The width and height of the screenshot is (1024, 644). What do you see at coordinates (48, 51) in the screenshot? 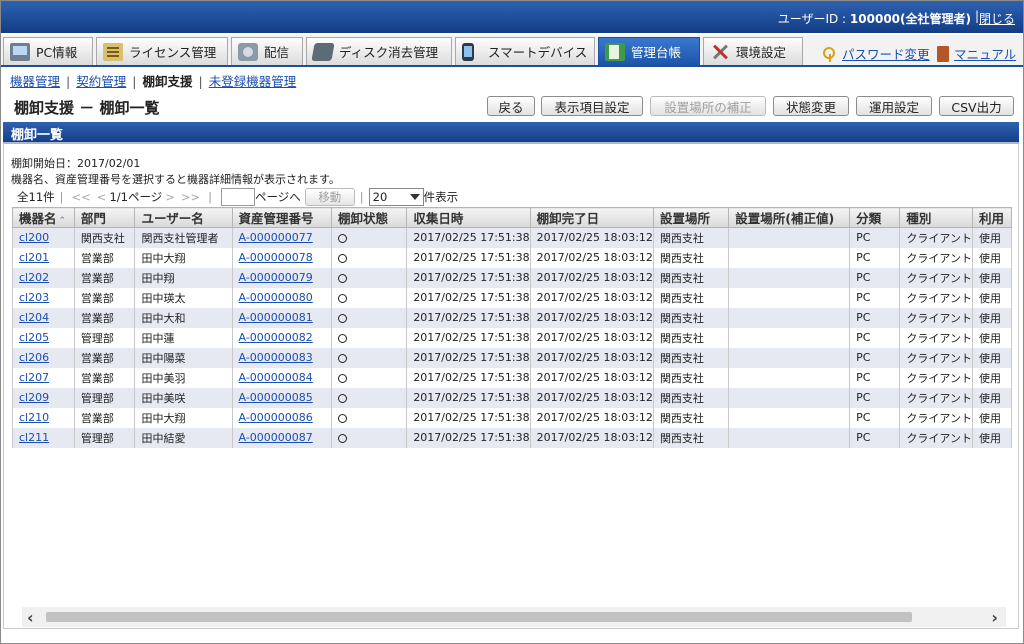
I see `tab-pc-info: PC情報` at bounding box center [48, 51].